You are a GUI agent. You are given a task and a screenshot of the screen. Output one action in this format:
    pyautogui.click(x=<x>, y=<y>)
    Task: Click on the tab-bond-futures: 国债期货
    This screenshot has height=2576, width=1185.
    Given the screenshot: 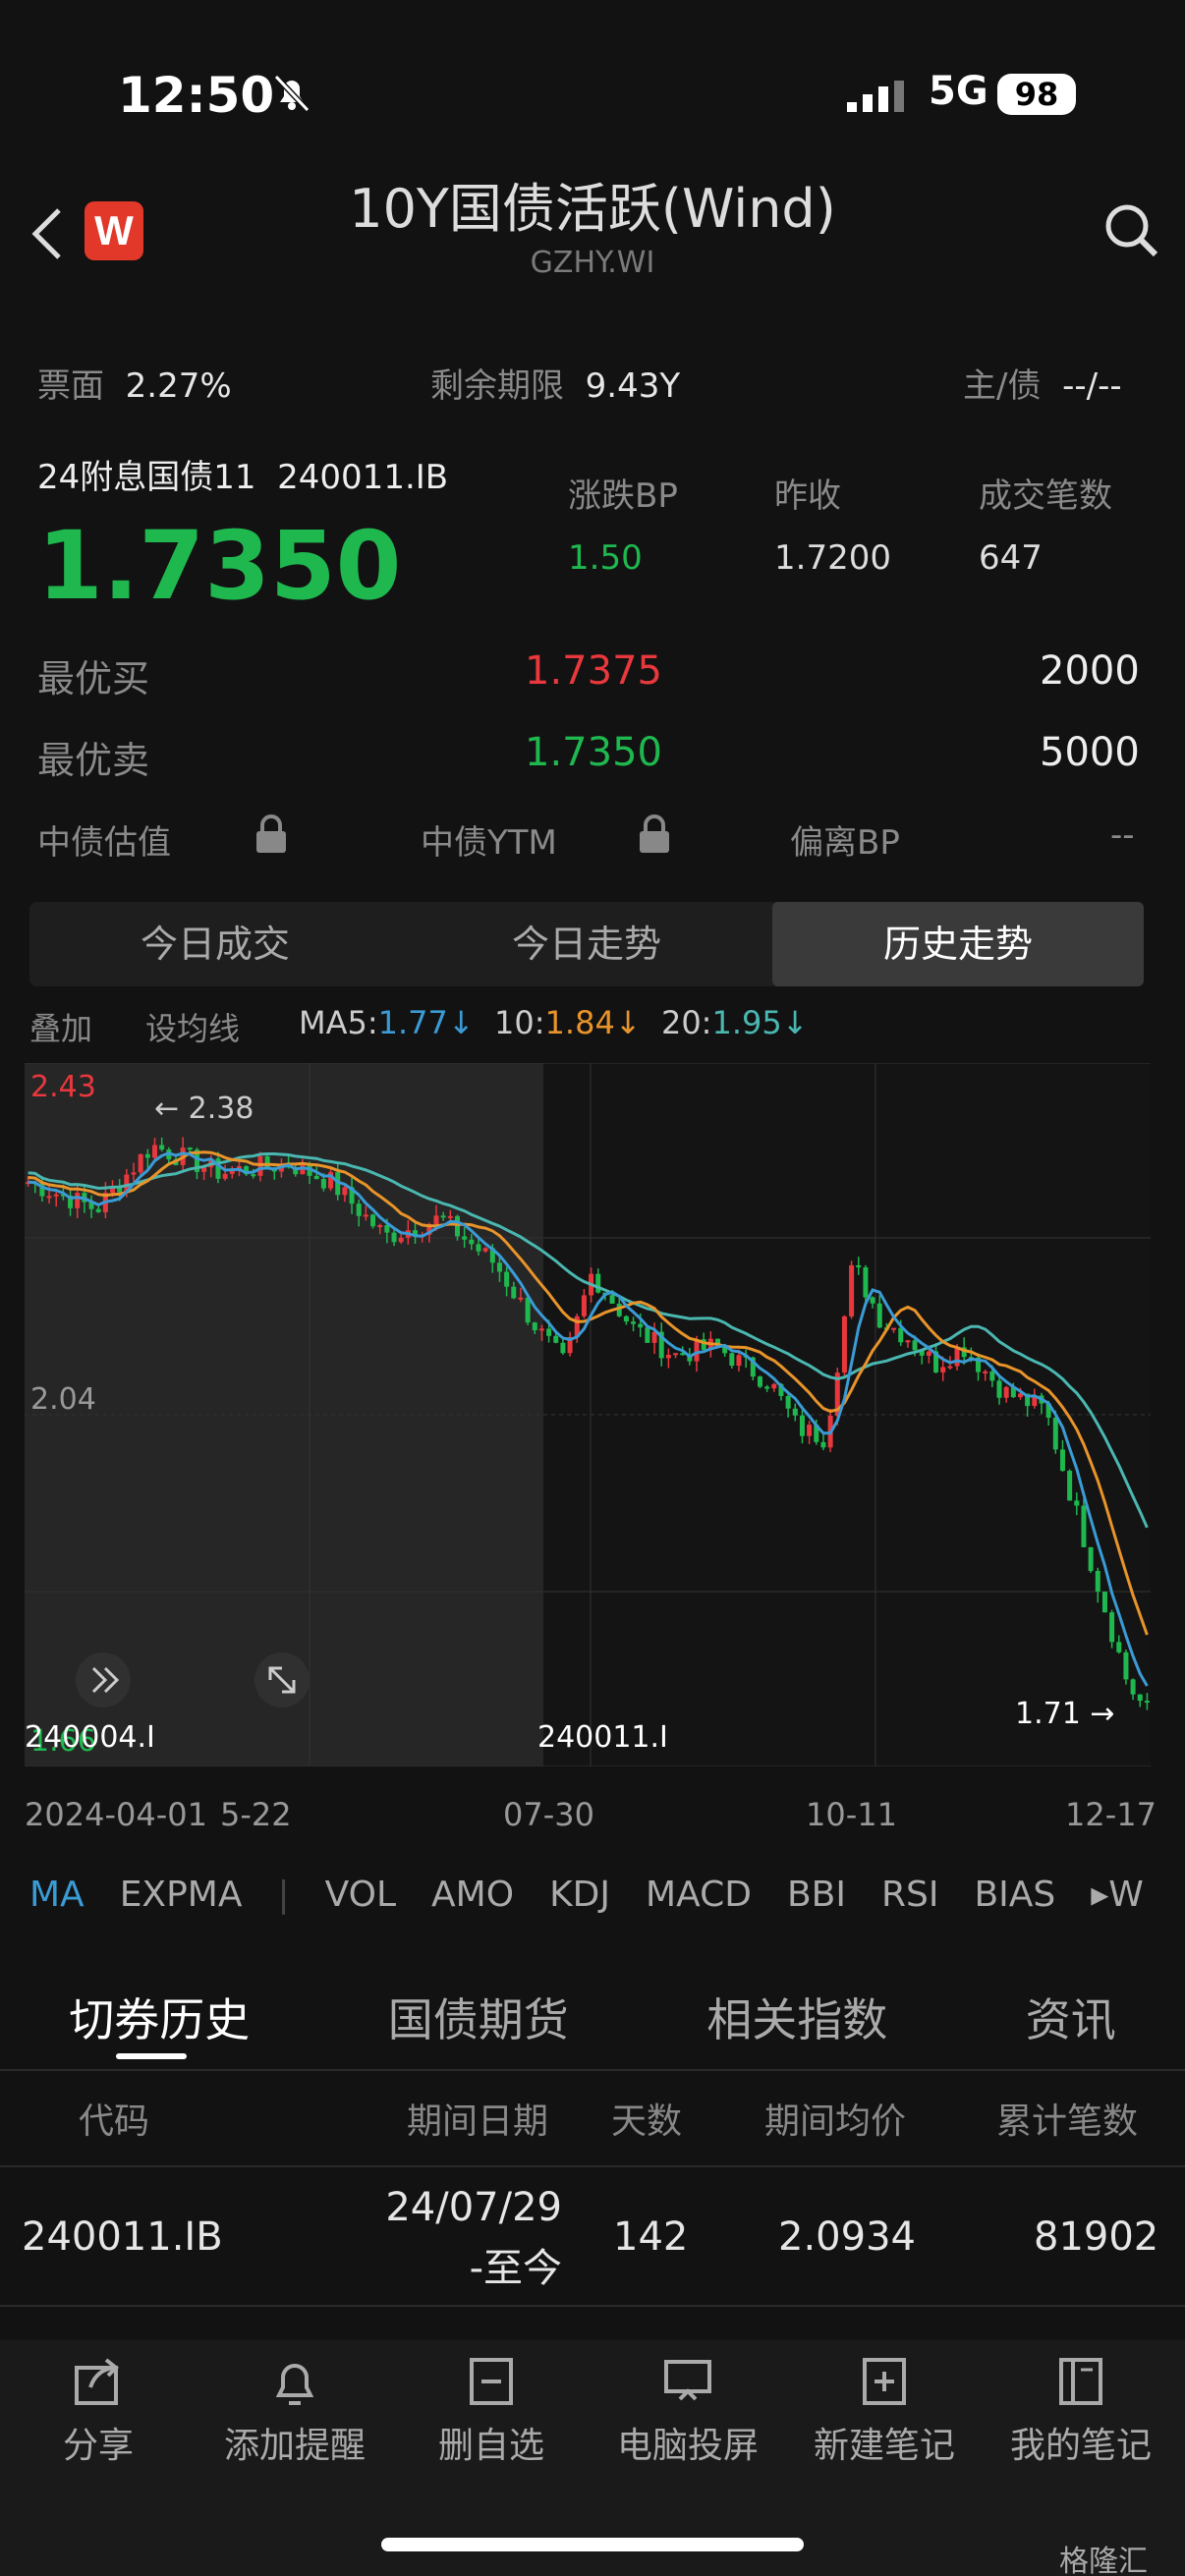 What is the action you would take?
    pyautogui.click(x=479, y=2017)
    